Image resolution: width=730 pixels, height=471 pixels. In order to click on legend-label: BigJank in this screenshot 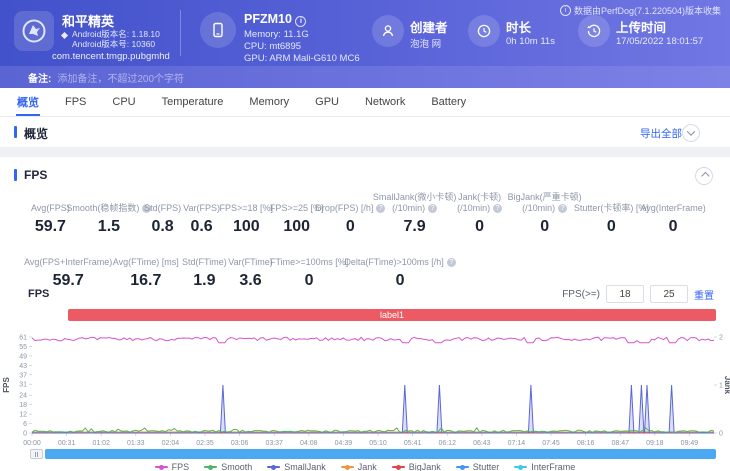, I will do `click(424, 466)`.